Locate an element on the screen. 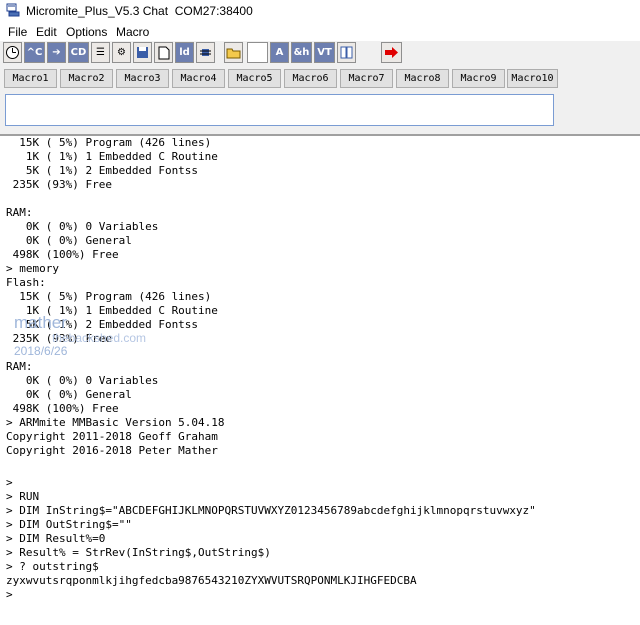 Image resolution: width=640 pixels, height=625 pixels. title-bar: Micromite_Plus_V5.3 Chat COM27:38400 is located at coordinates (320, 11).